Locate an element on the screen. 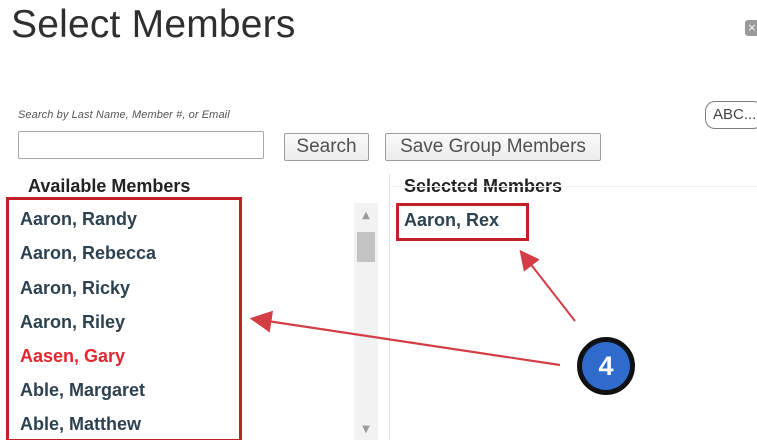 Image resolution: width=757 pixels, height=440 pixels. scroll-down-icon: ▼ is located at coordinates (366, 430).